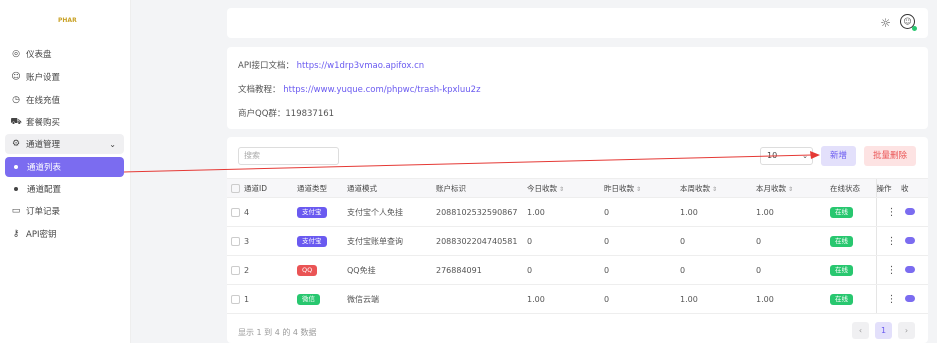  Describe the element at coordinates (64, 54) in the screenshot. I see `sidebar-item-dashboard: ◎ 仪表盘` at that location.